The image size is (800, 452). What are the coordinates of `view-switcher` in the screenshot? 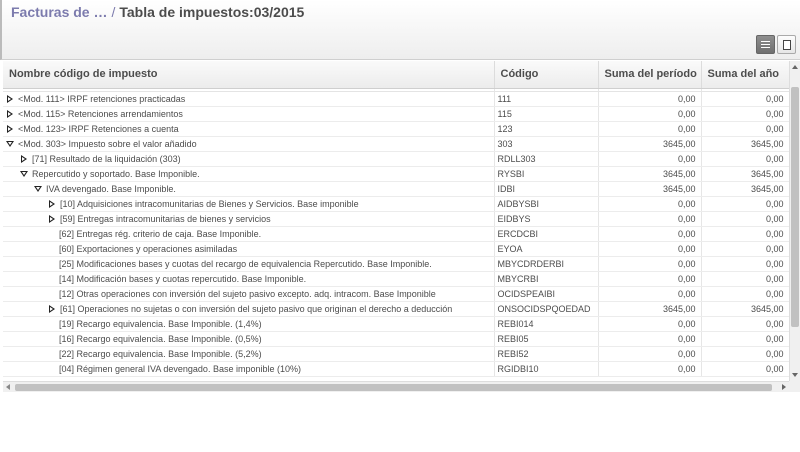 It's located at (775, 44).